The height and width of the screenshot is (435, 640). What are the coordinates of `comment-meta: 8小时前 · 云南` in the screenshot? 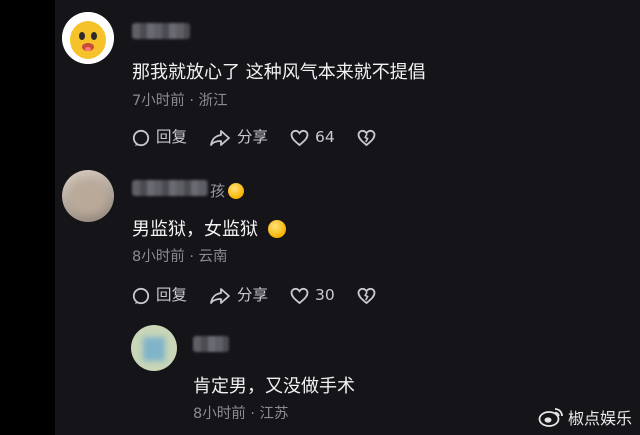 It's located at (180, 257).